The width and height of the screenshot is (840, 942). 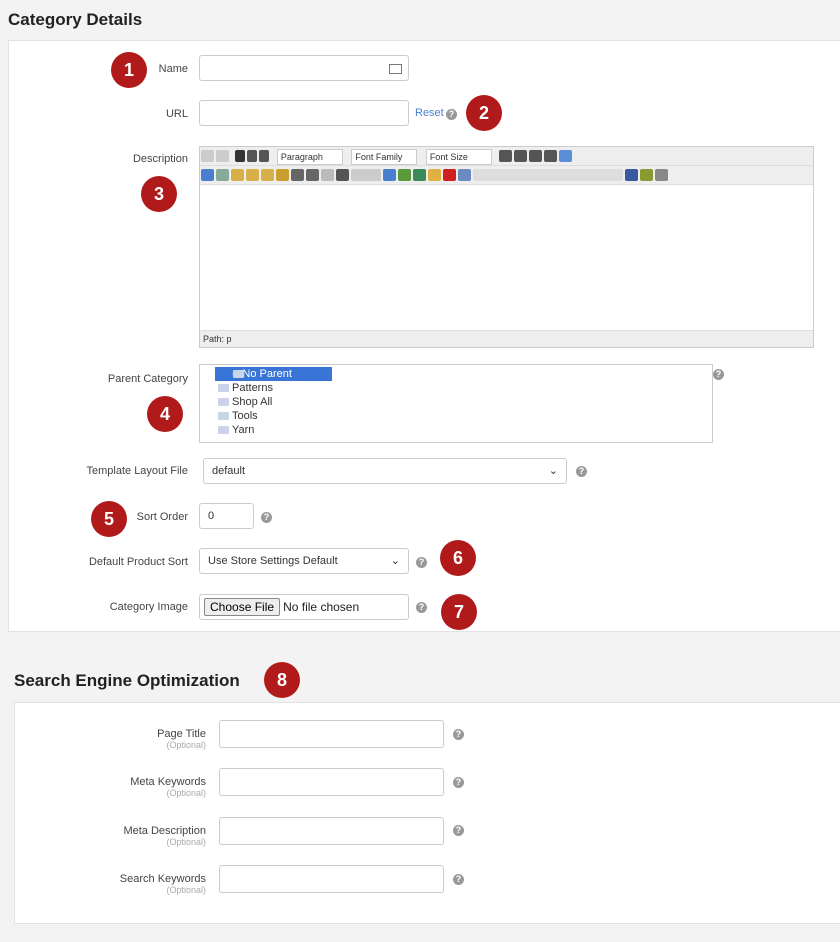 What do you see at coordinates (429, 113) in the screenshot?
I see `reset-link: Reset` at bounding box center [429, 113].